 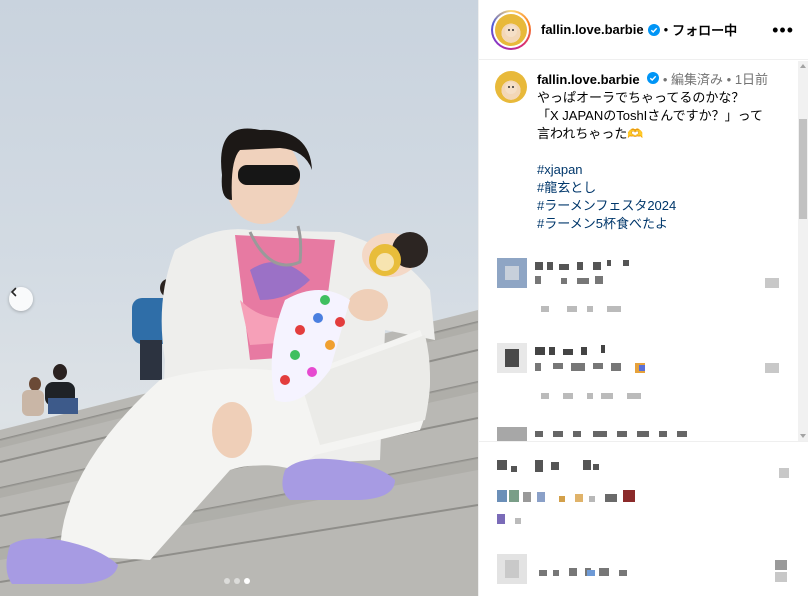 I want to click on edited-label: 編集済み, so click(x=697, y=79).